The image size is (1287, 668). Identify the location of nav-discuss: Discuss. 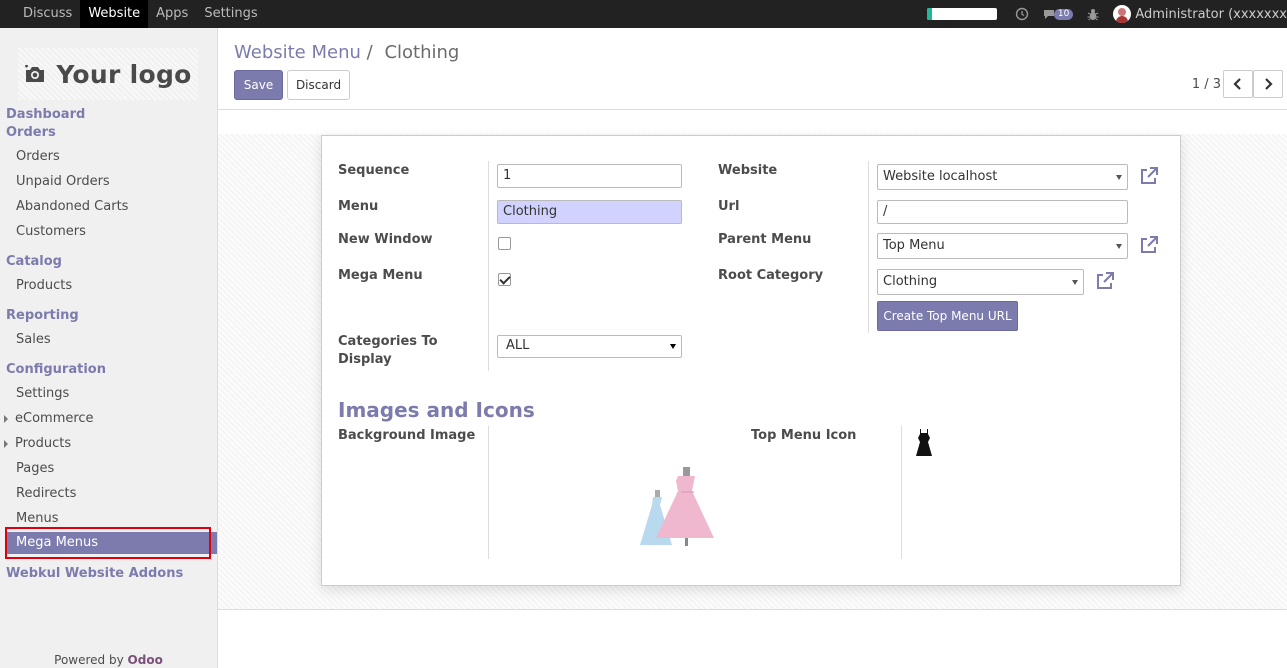
(47, 14).